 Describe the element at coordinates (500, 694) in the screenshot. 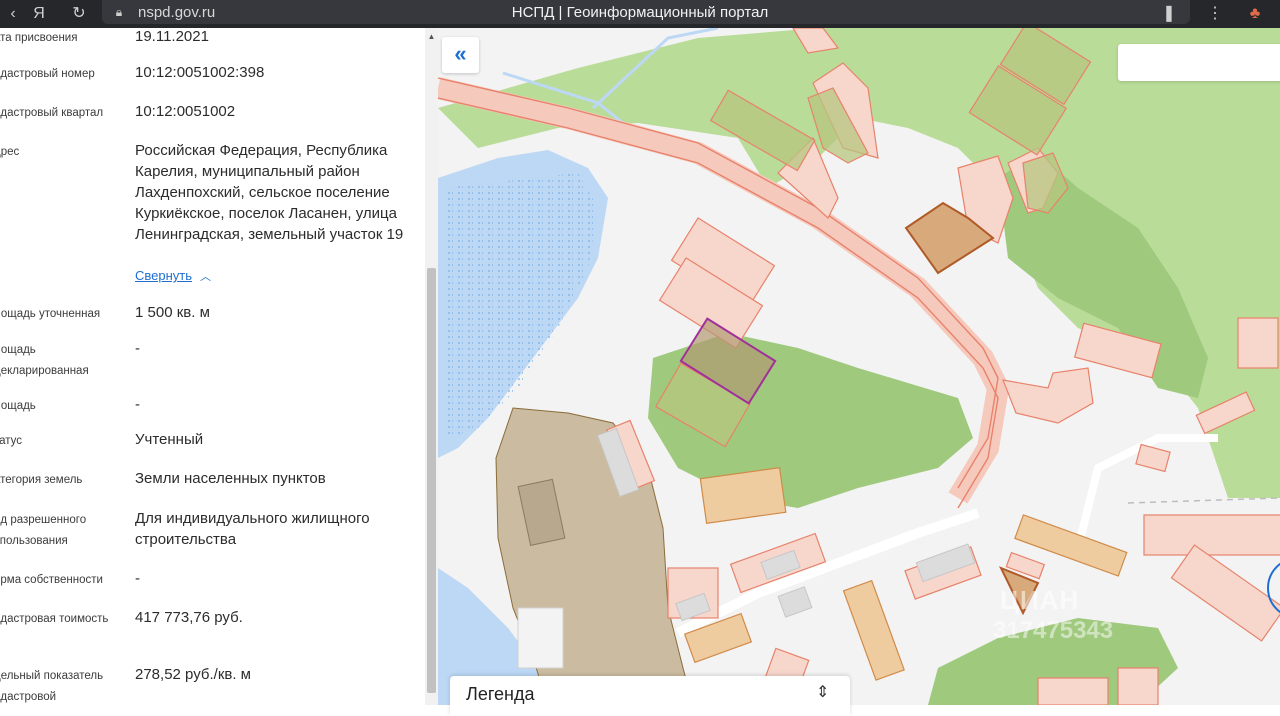

I see `legend-title: Легенда` at that location.